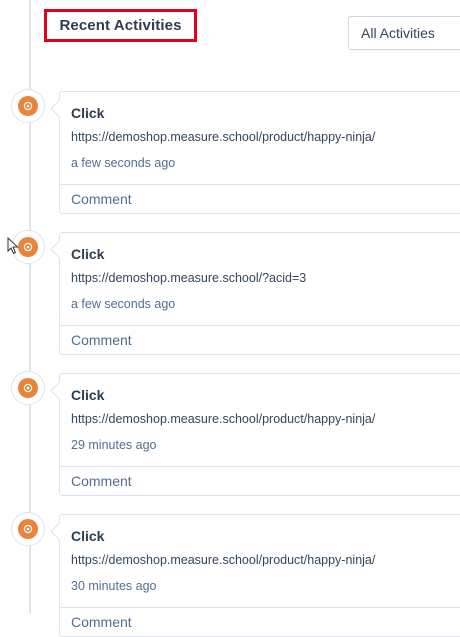 The height and width of the screenshot is (637, 460). I want to click on activity-filter-select: All Activities, so click(404, 33).